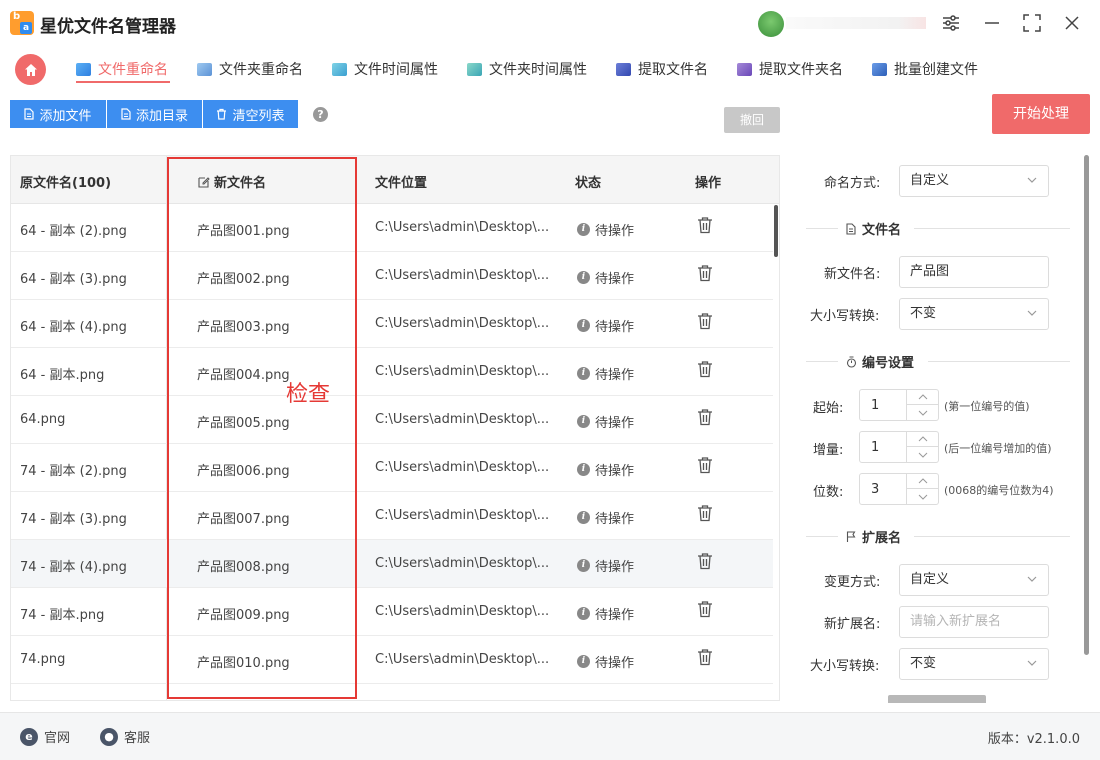  Describe the element at coordinates (1086, 405) in the screenshot. I see `panel-scrollbar` at that location.